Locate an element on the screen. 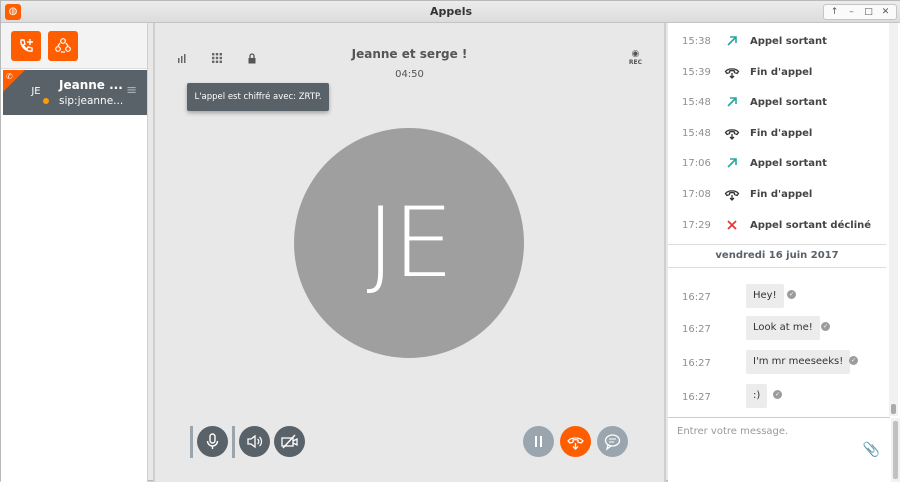  contact-menu-icon: ≡ is located at coordinates (131, 90).